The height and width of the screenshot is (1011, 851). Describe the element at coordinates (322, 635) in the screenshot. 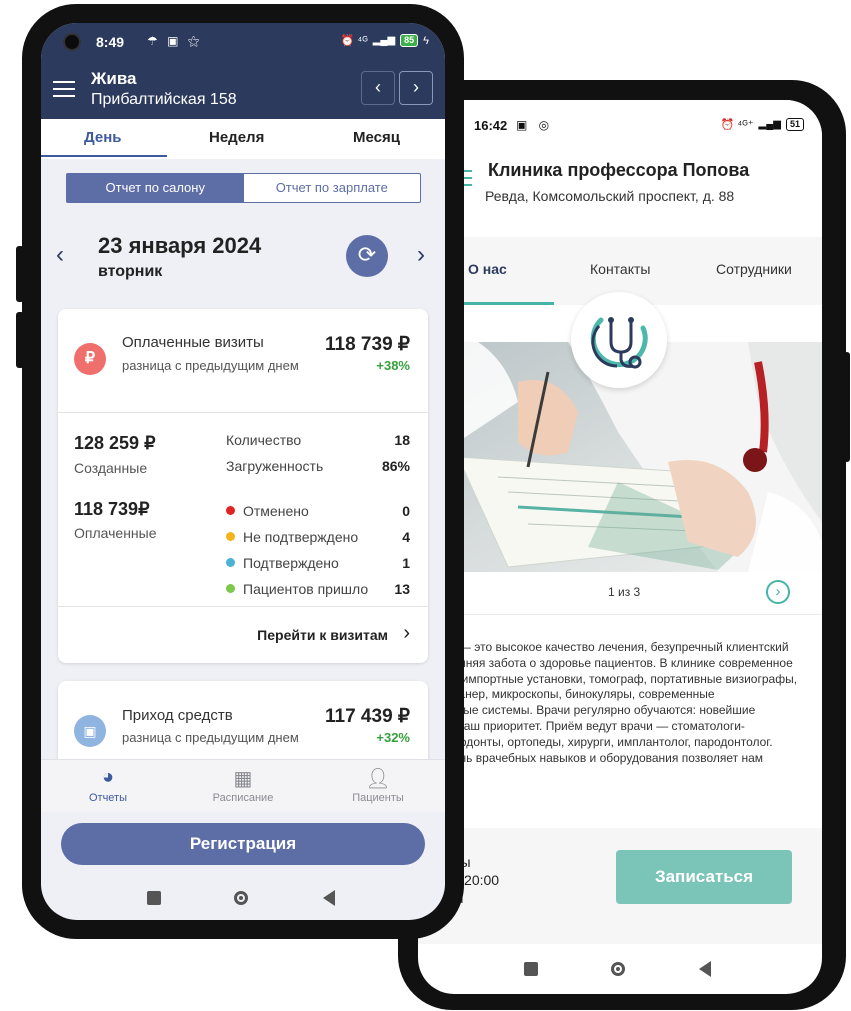

I see `goto-visits-link: Перейти к визитам` at that location.